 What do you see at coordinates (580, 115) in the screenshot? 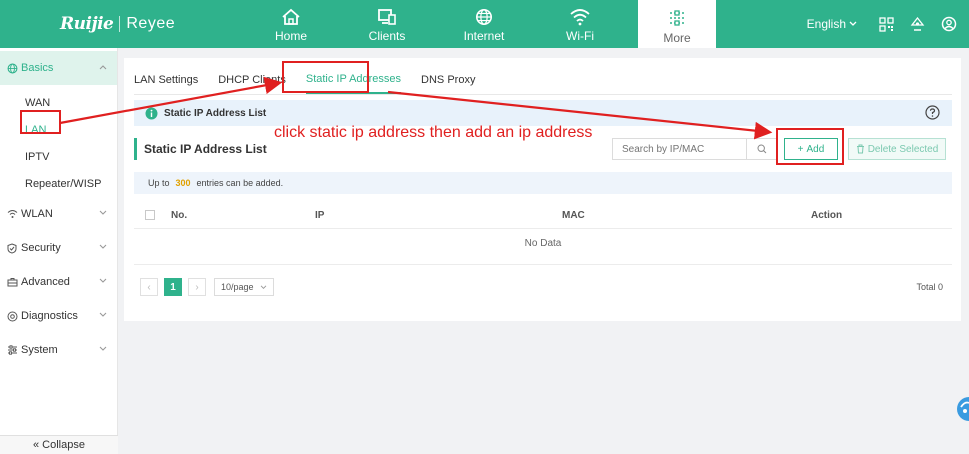
I see `annotation-arrow-to-add` at bounding box center [580, 115].